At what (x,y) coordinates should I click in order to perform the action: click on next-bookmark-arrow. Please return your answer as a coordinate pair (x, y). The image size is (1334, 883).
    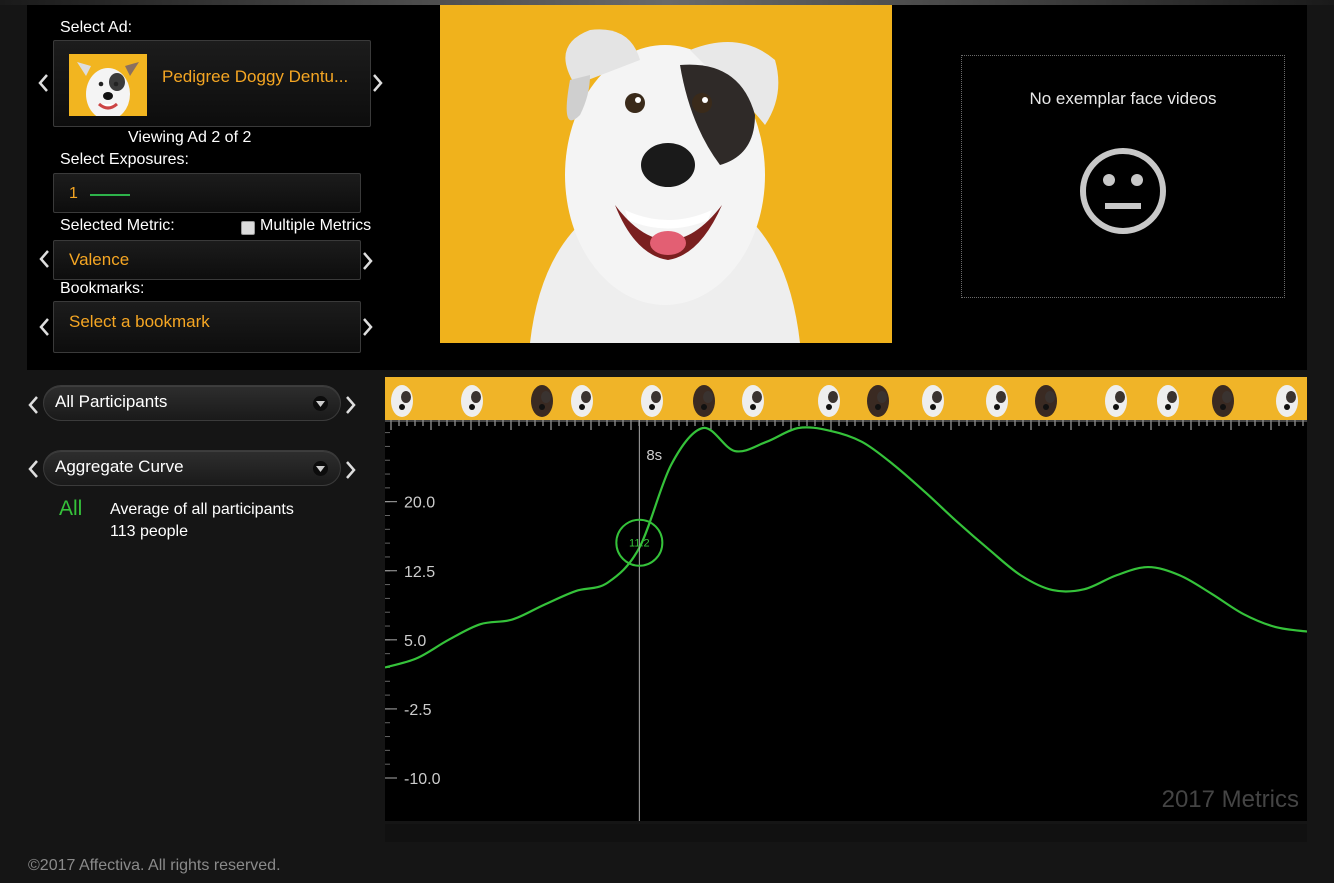
    Looking at the image, I should click on (368, 327).